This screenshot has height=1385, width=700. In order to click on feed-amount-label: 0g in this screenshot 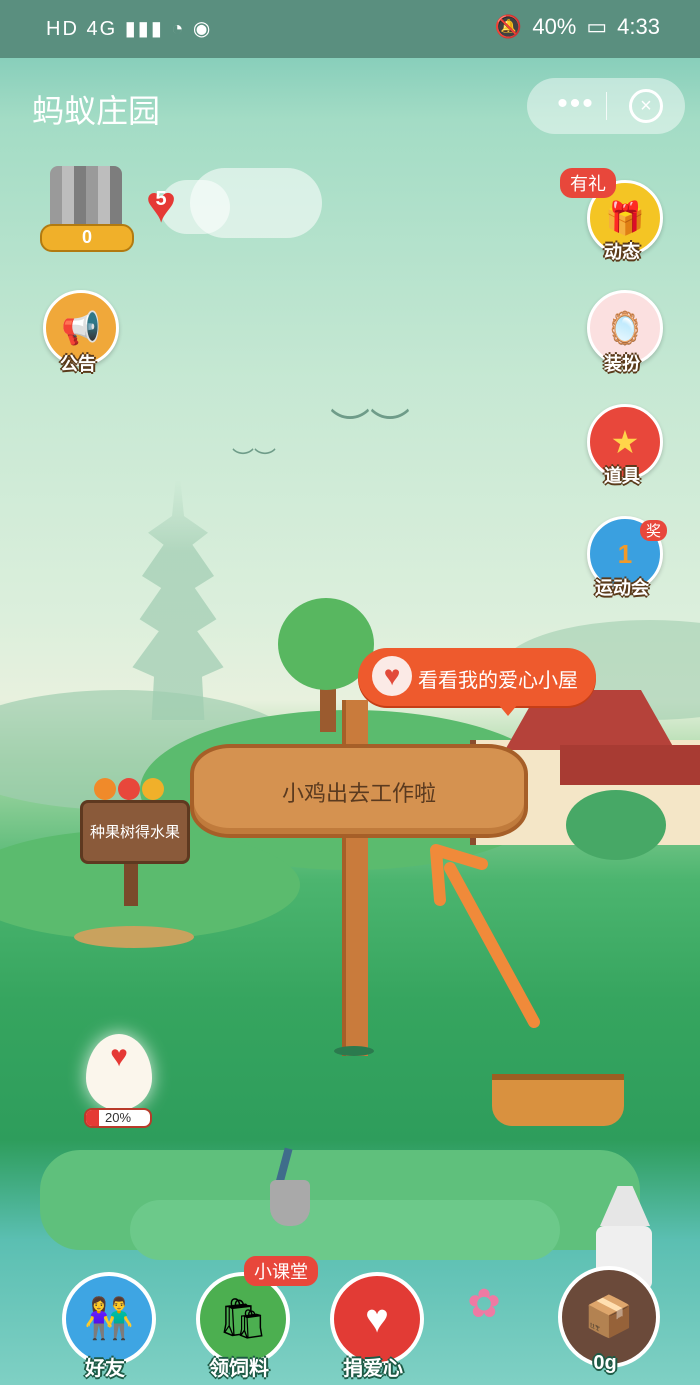, I will do `click(605, 1363)`.